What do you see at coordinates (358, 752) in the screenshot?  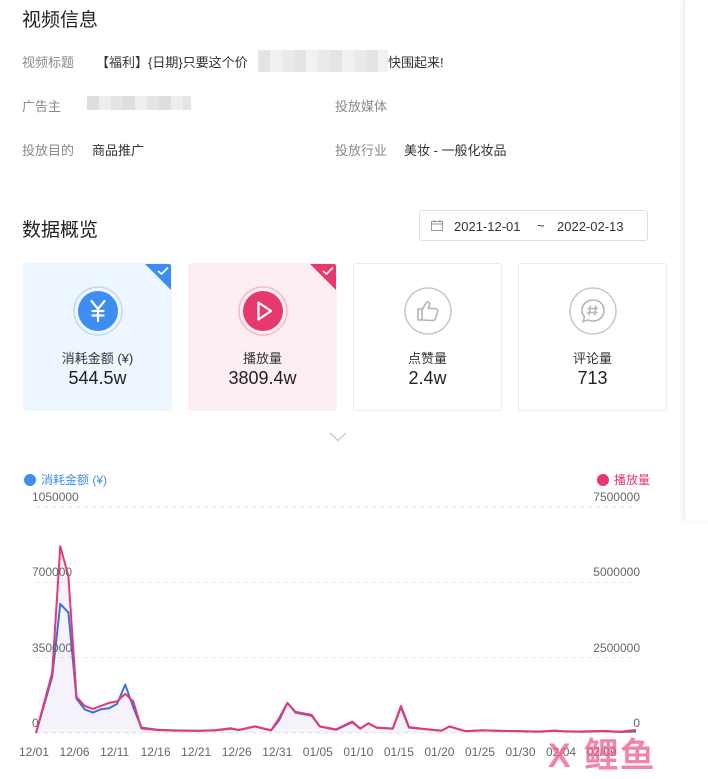 I see `x-tick-label: 01/10` at bounding box center [358, 752].